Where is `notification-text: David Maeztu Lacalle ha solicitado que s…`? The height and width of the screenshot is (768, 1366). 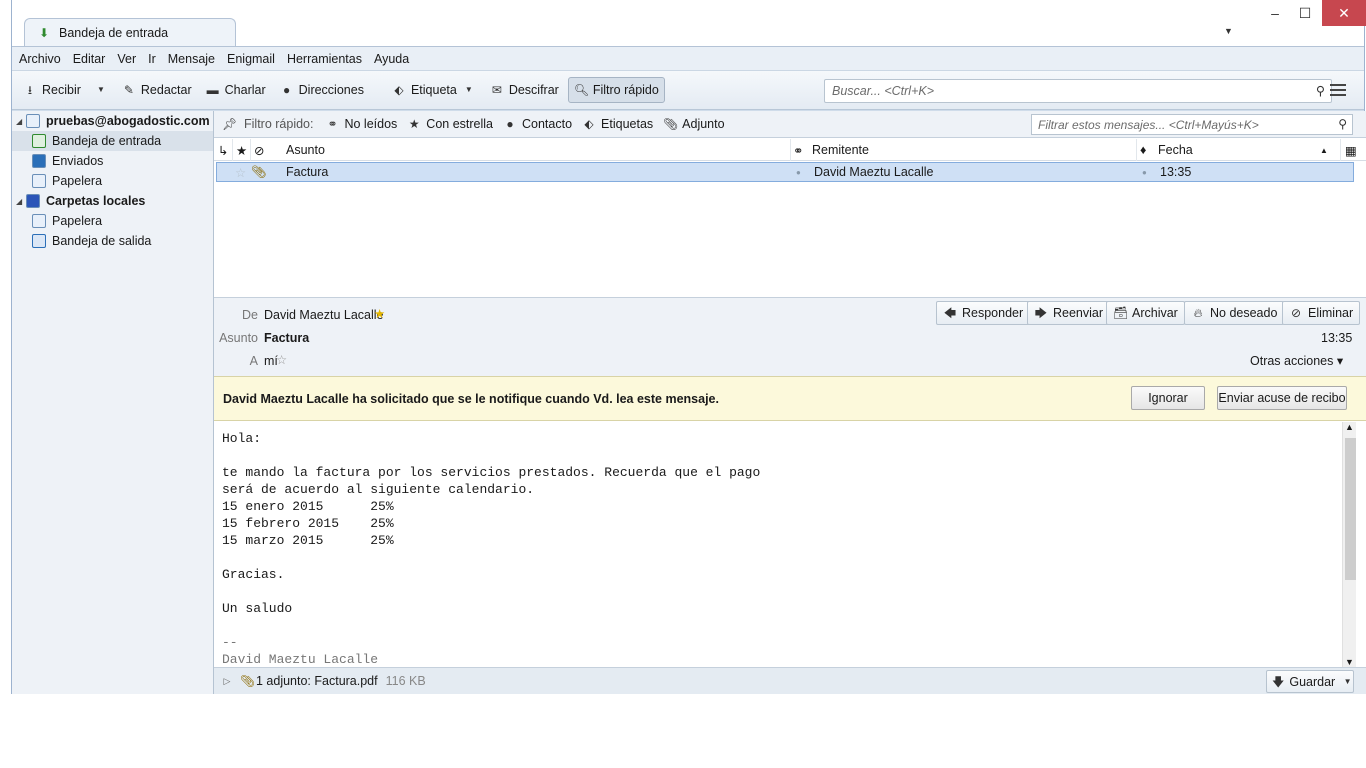 notification-text: David Maeztu Lacalle ha solicitado que s… is located at coordinates (471, 398).